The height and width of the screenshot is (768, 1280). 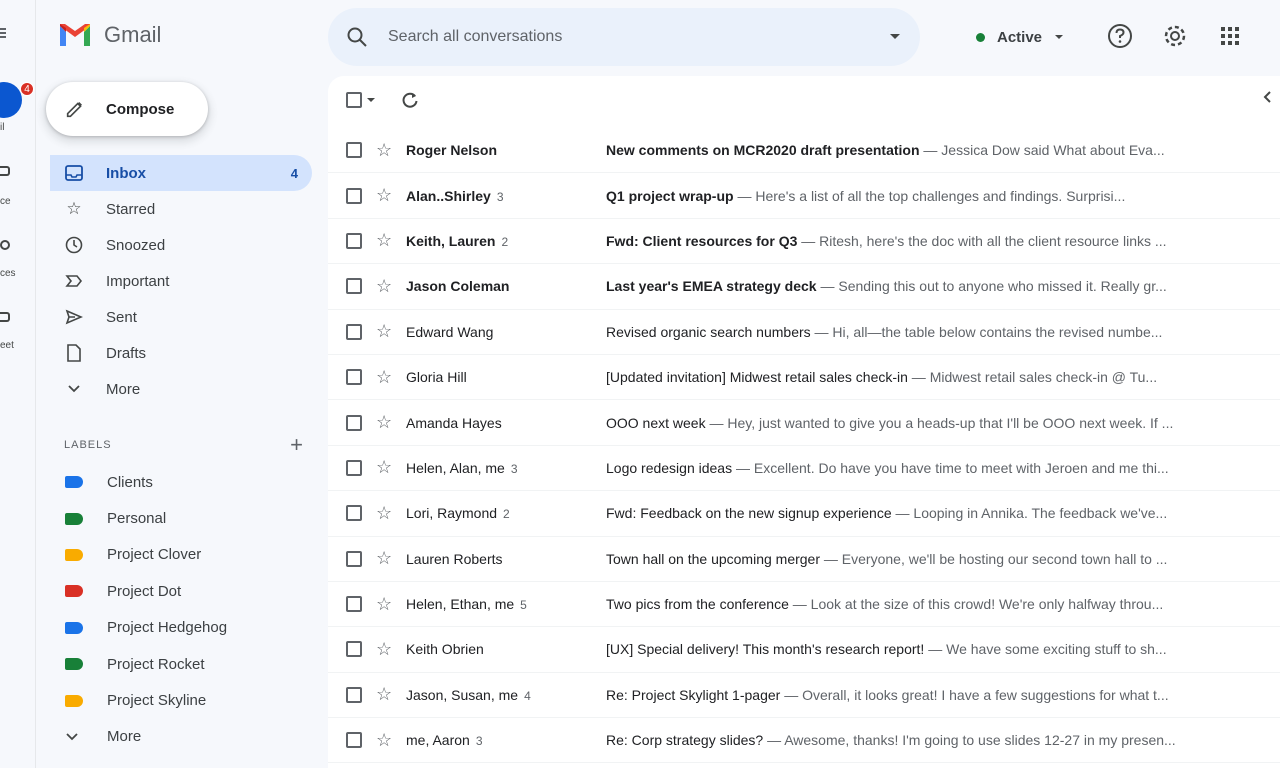 What do you see at coordinates (181, 389) in the screenshot?
I see `nav-item-more: More` at bounding box center [181, 389].